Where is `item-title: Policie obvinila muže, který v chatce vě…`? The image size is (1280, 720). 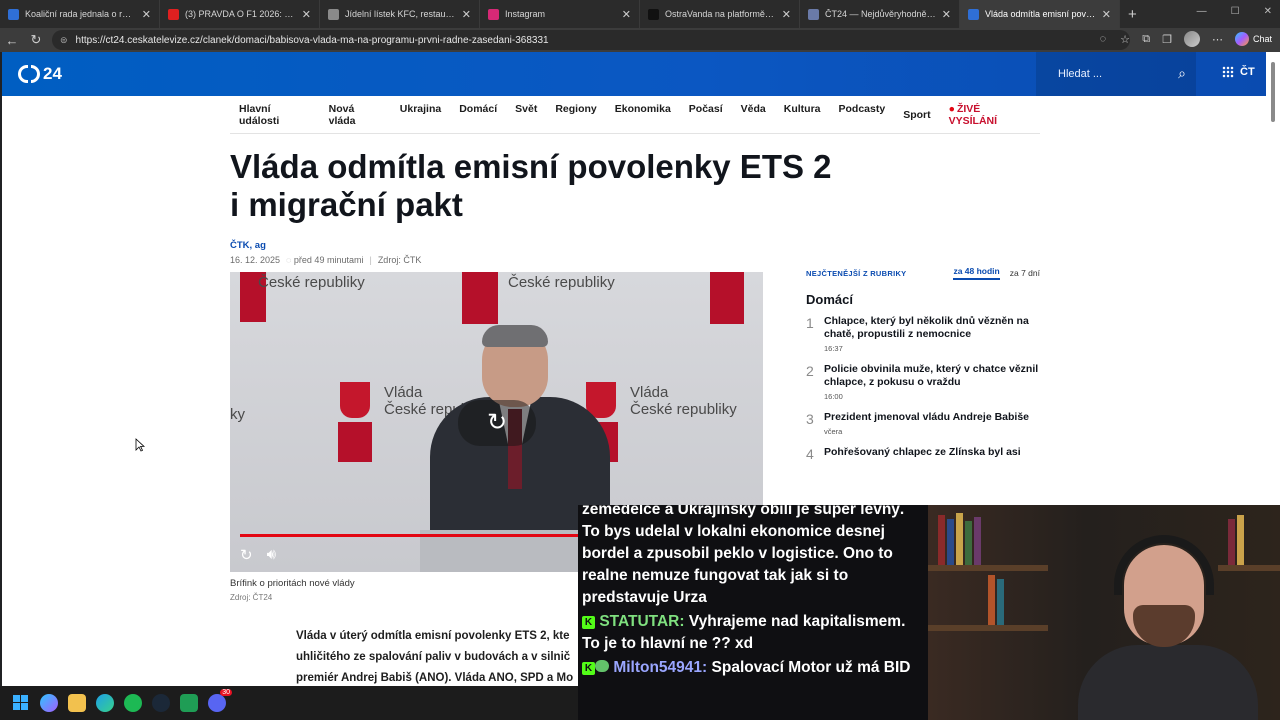
item-title: Policie obvinila muže, který v chatce vě… is located at coordinates (932, 376).